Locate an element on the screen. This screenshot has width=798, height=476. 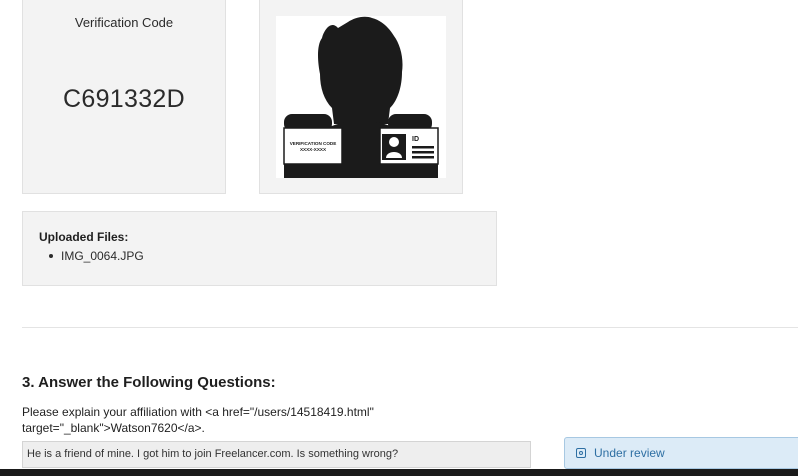
bullet-icon is located at coordinates (51, 256).